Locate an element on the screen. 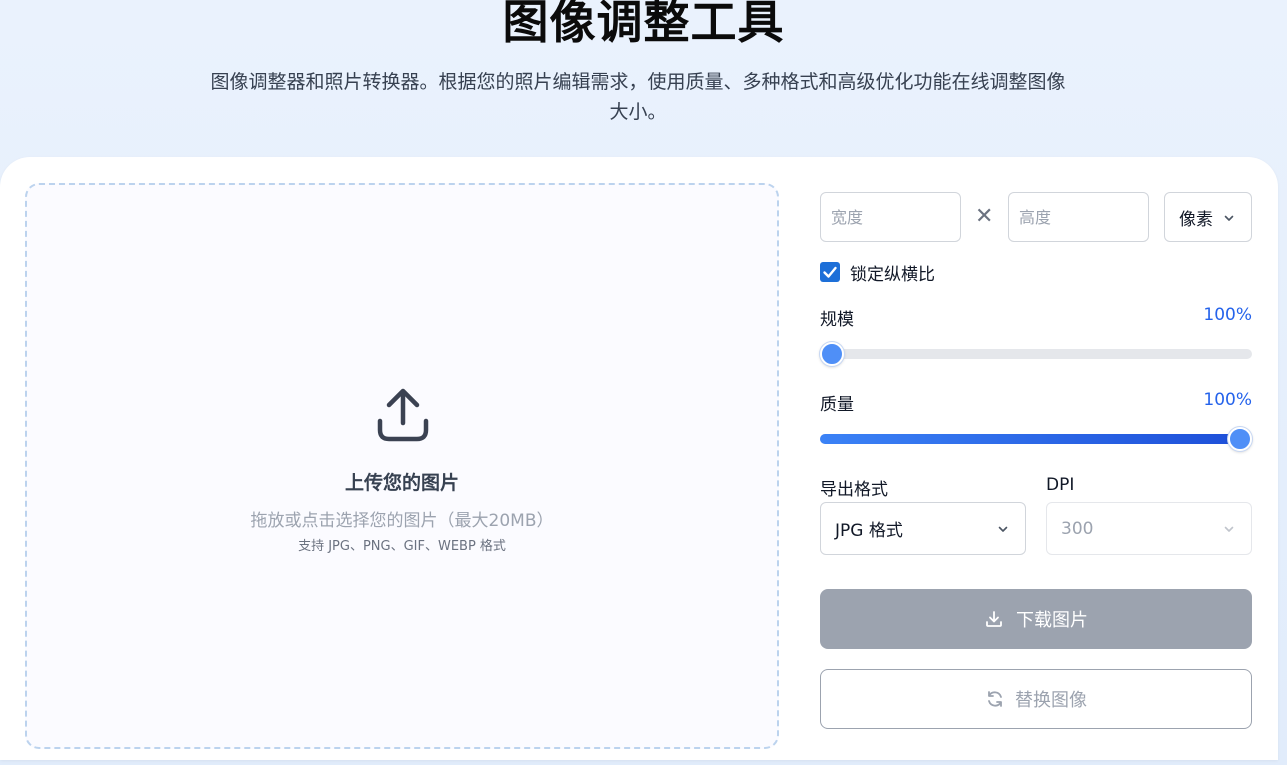 The width and height of the screenshot is (1287, 765). dpi-label: DPI is located at coordinates (1060, 485).